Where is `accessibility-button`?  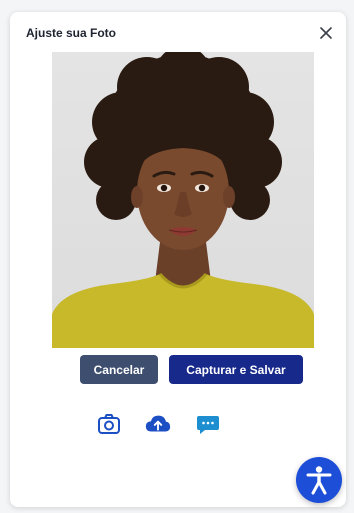 accessibility-button is located at coordinates (319, 480).